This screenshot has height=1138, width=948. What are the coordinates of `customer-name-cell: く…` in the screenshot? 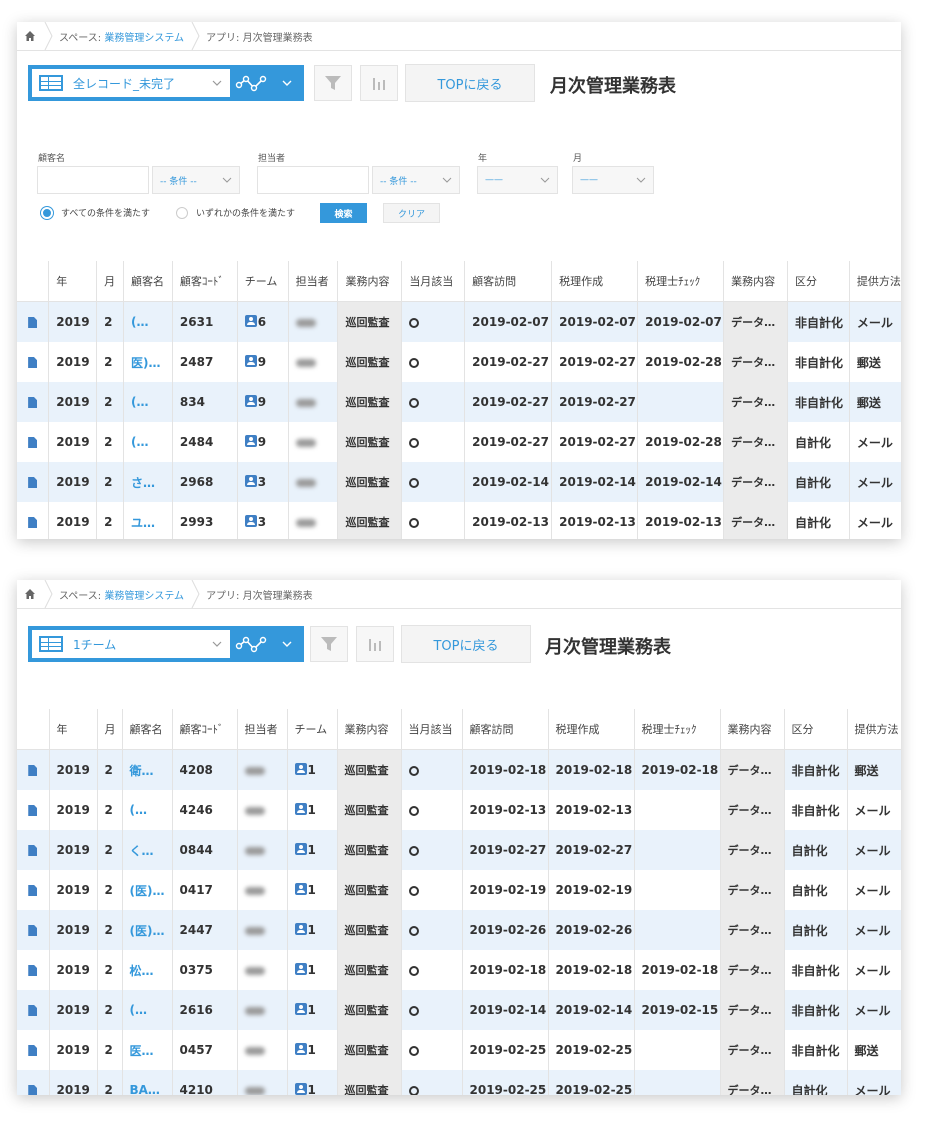 It's located at (146, 850).